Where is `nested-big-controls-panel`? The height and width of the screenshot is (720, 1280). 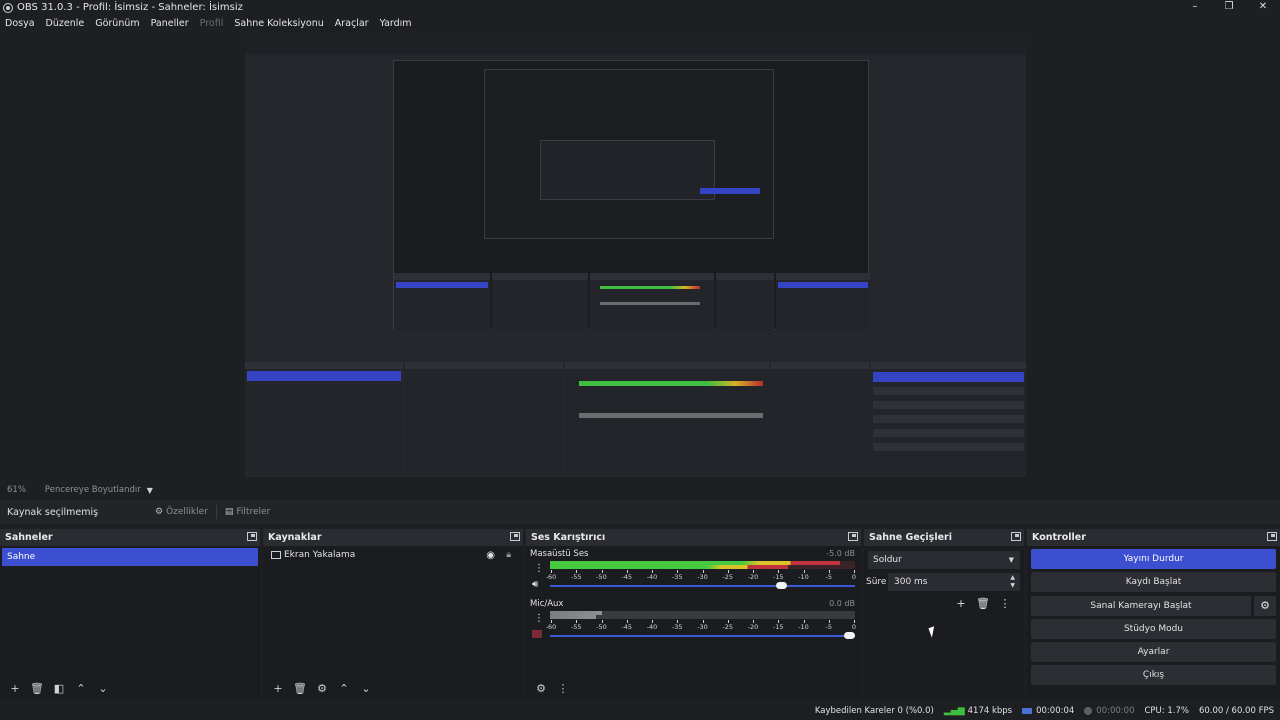 nested-big-controls-panel is located at coordinates (948, 417).